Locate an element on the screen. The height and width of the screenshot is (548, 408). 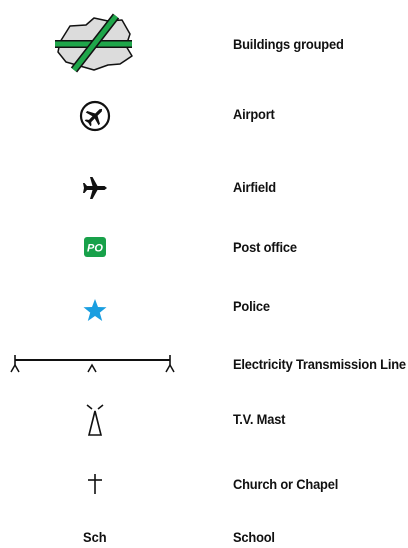
post-office-icon: PO is located at coordinates (95, 247).